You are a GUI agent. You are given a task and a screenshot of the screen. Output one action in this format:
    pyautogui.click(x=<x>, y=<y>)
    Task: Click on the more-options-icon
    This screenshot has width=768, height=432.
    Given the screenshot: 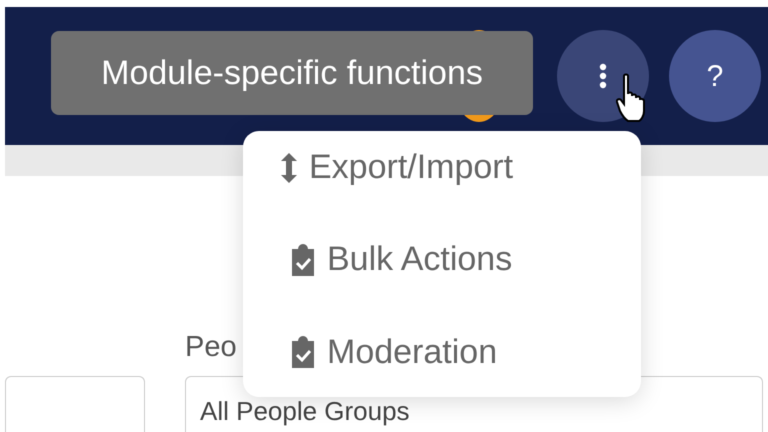 What is the action you would take?
    pyautogui.click(x=603, y=76)
    